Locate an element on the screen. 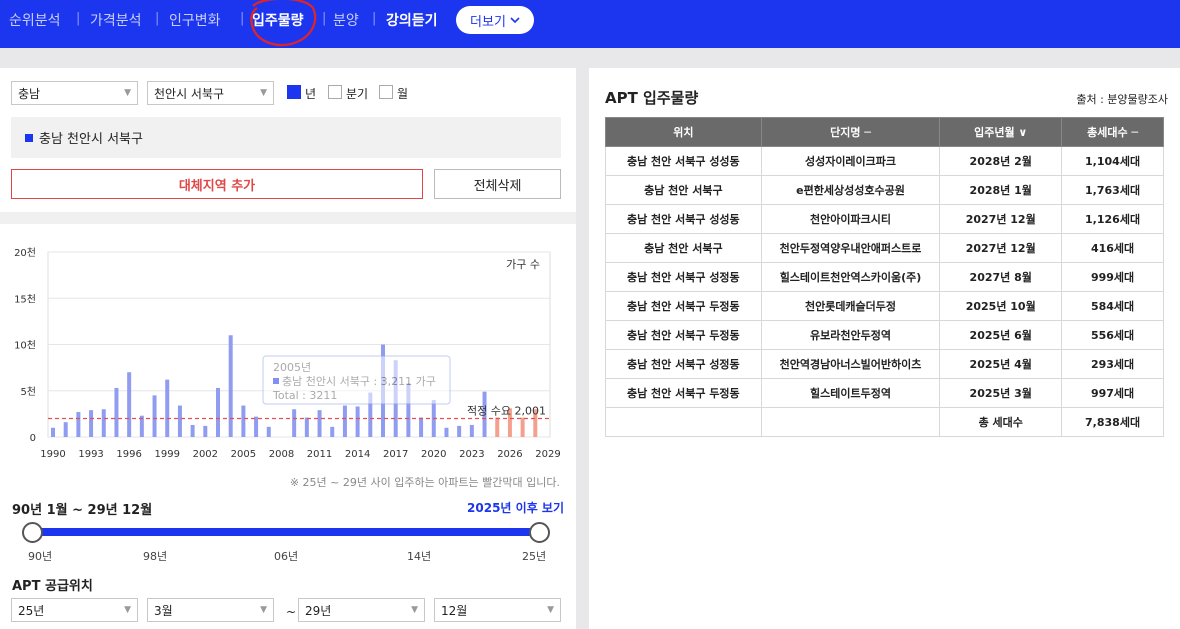 Image resolution: width=1180 pixels, height=629 pixels. checkbox-month-label: 월 is located at coordinates (403, 94).